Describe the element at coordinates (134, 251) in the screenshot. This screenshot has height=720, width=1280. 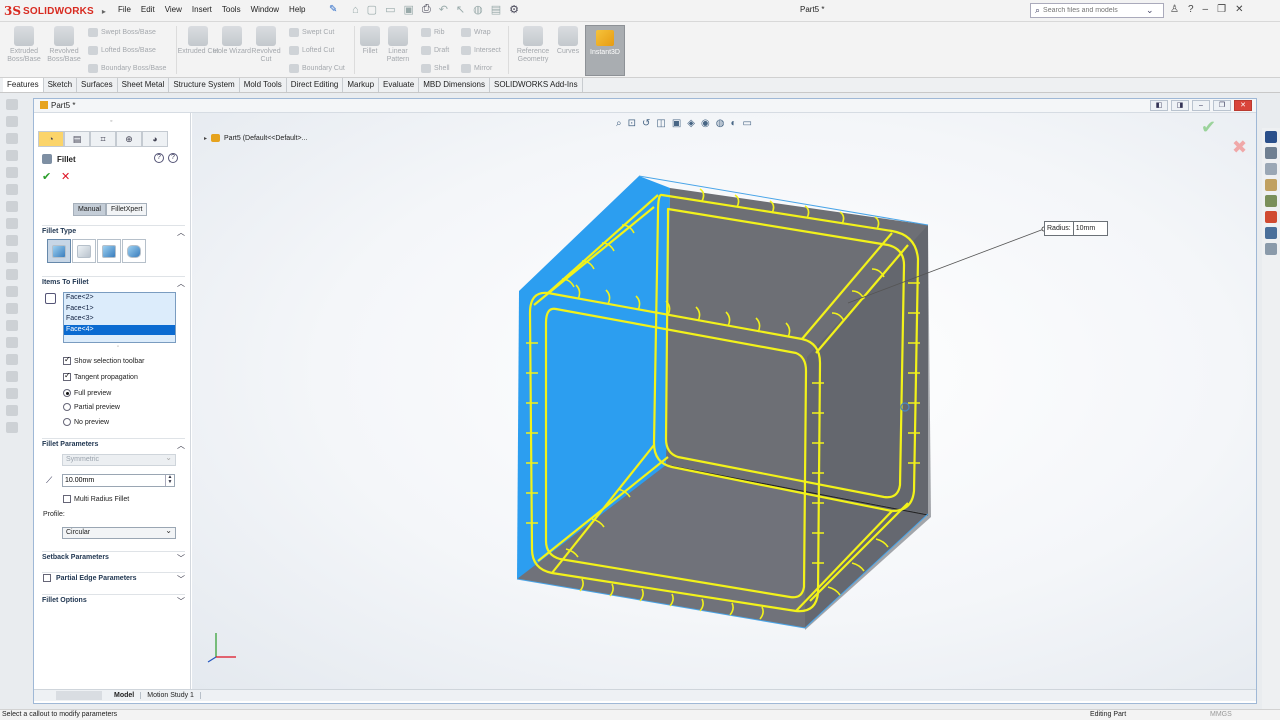
I see `full-round-fillet-button` at that location.